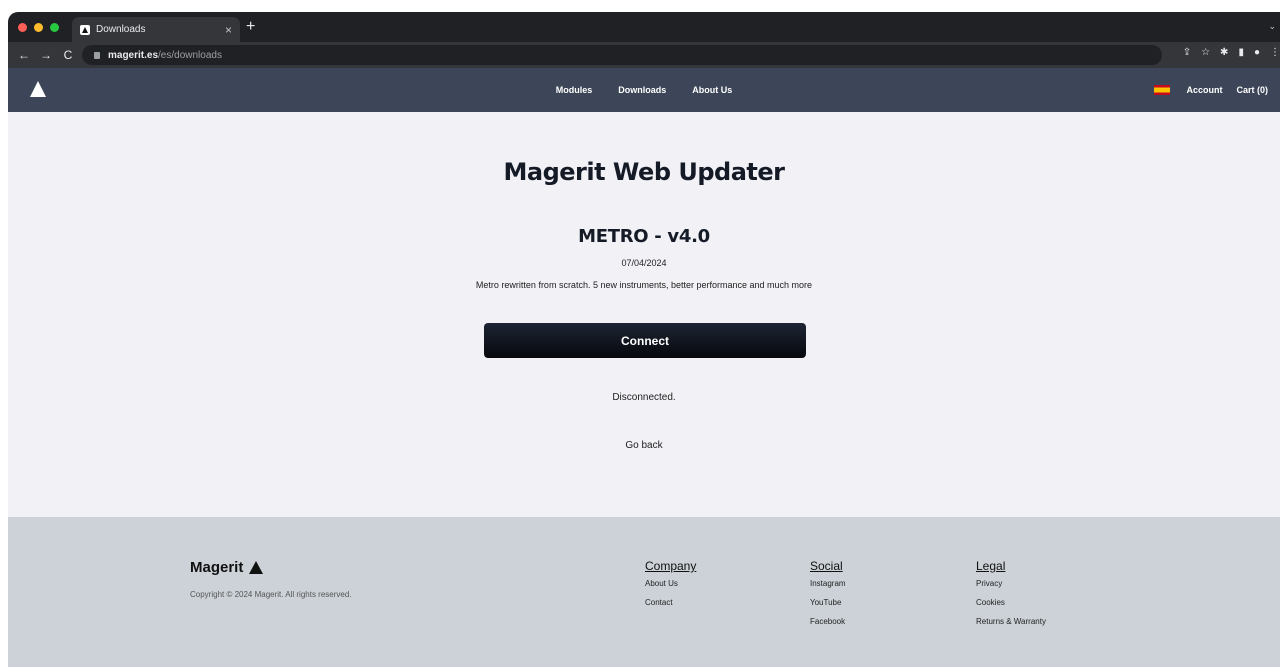 The width and height of the screenshot is (1280, 667). I want to click on connect-button: Connect, so click(645, 340).